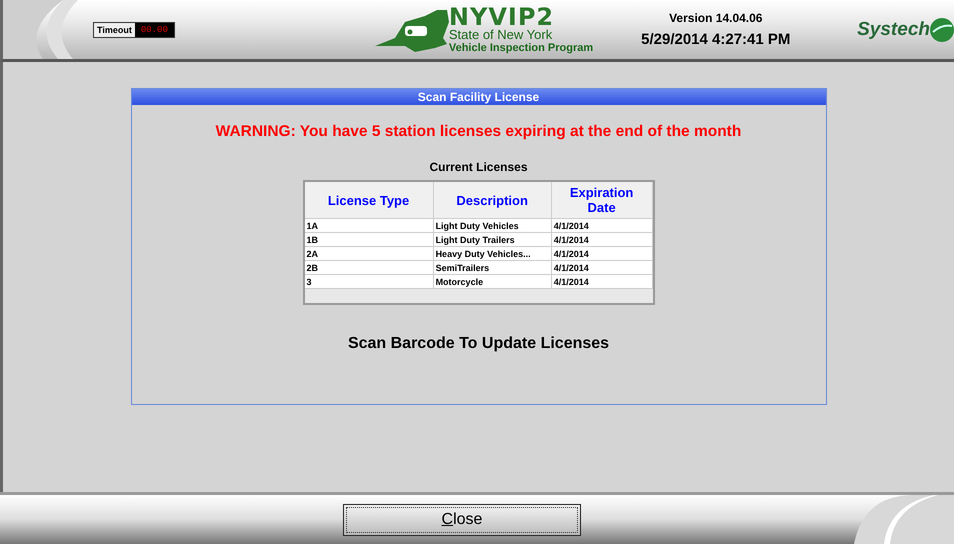 The height and width of the screenshot is (544, 954). Describe the element at coordinates (369, 225) in the screenshot. I see `table-cell: 1A` at that location.